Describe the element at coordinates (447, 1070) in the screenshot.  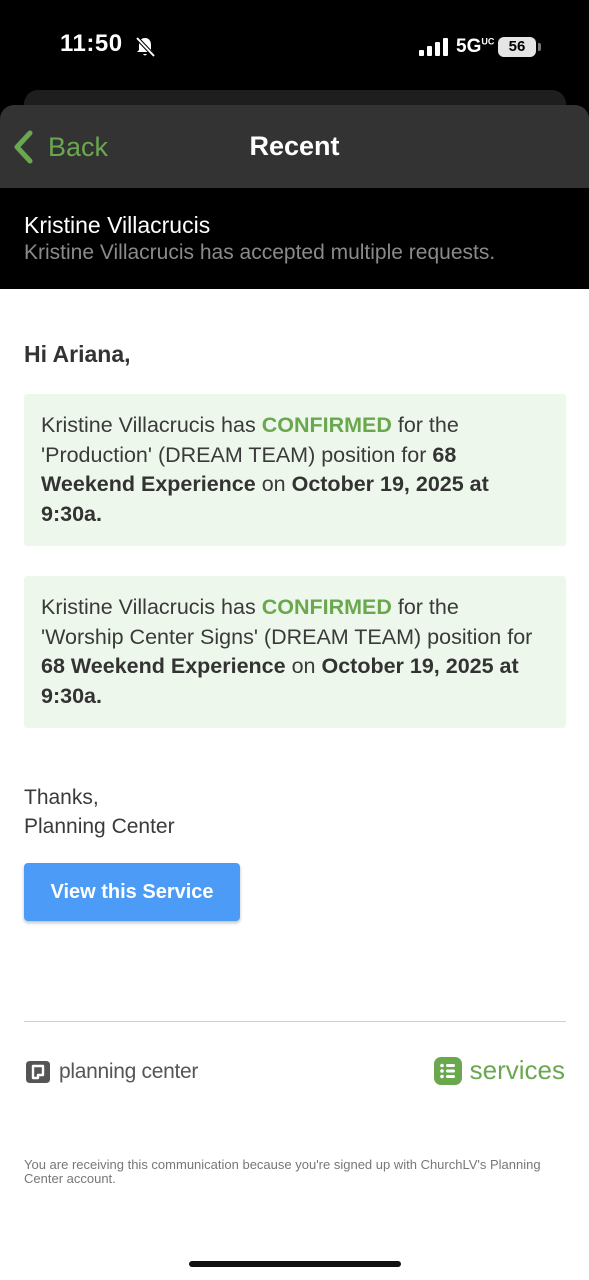
I see `services-logo-icon` at that location.